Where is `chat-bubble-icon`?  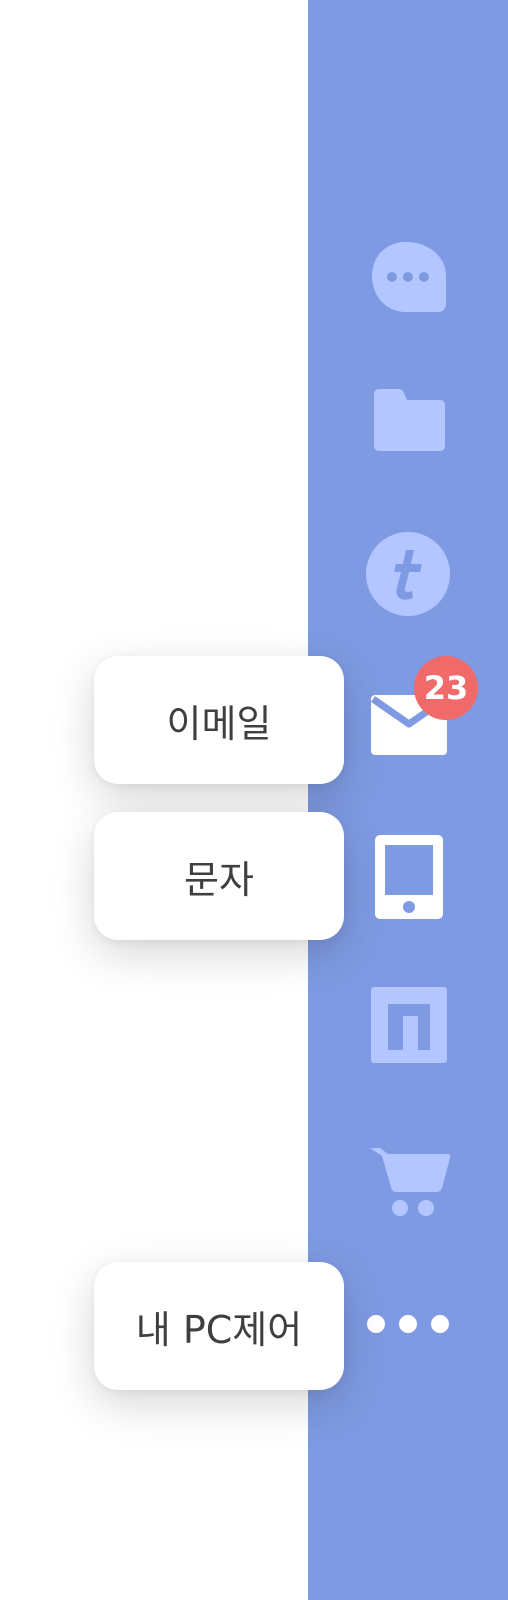 chat-bubble-icon is located at coordinates (409, 277).